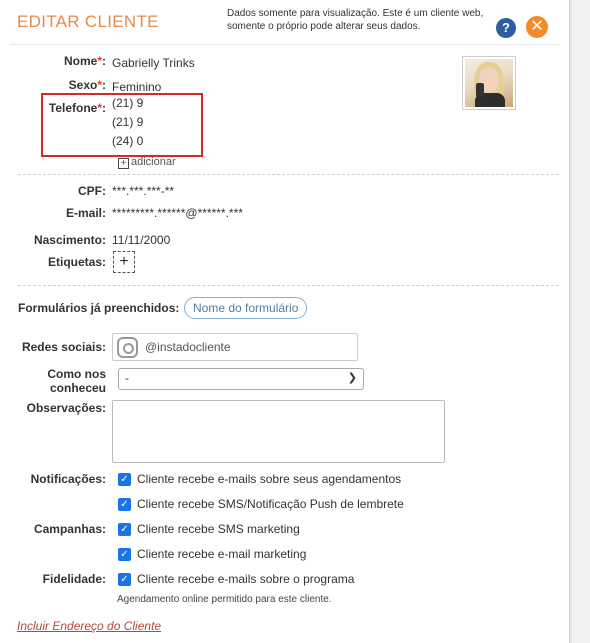 This screenshot has height=643, width=590. What do you see at coordinates (68, 479) in the screenshot?
I see `notifications-label: Notificações:` at bounding box center [68, 479].